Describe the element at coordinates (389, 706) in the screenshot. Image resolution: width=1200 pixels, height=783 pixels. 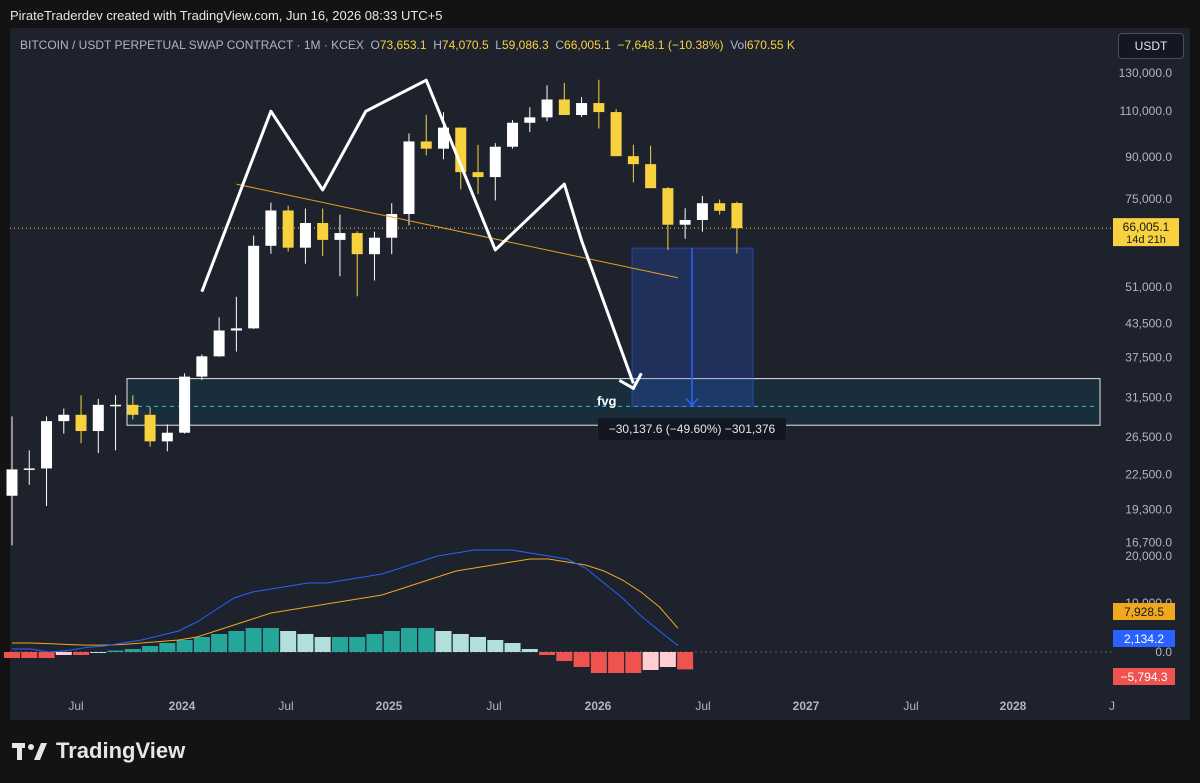
I see `time-tick-label: 2025` at that location.